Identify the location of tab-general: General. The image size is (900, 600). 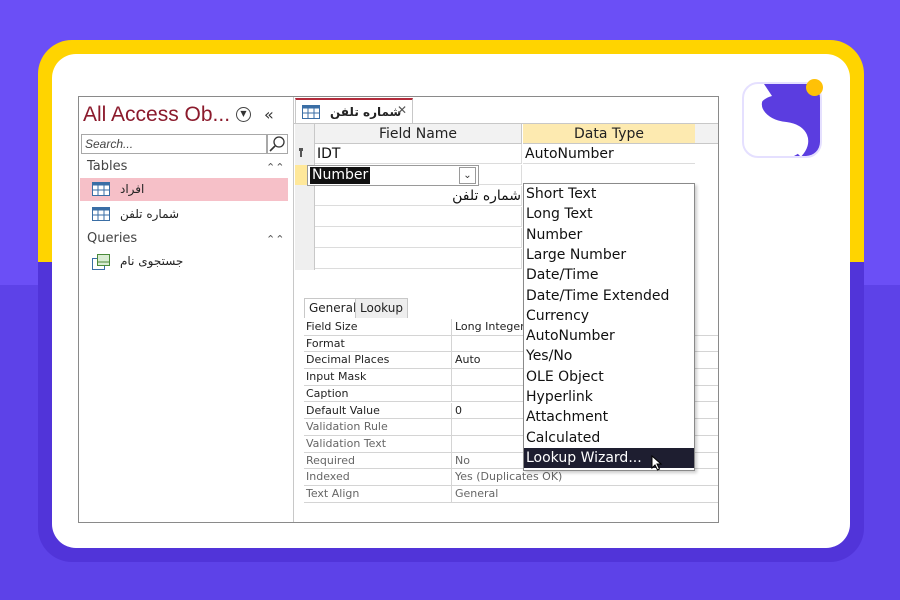
(333, 308).